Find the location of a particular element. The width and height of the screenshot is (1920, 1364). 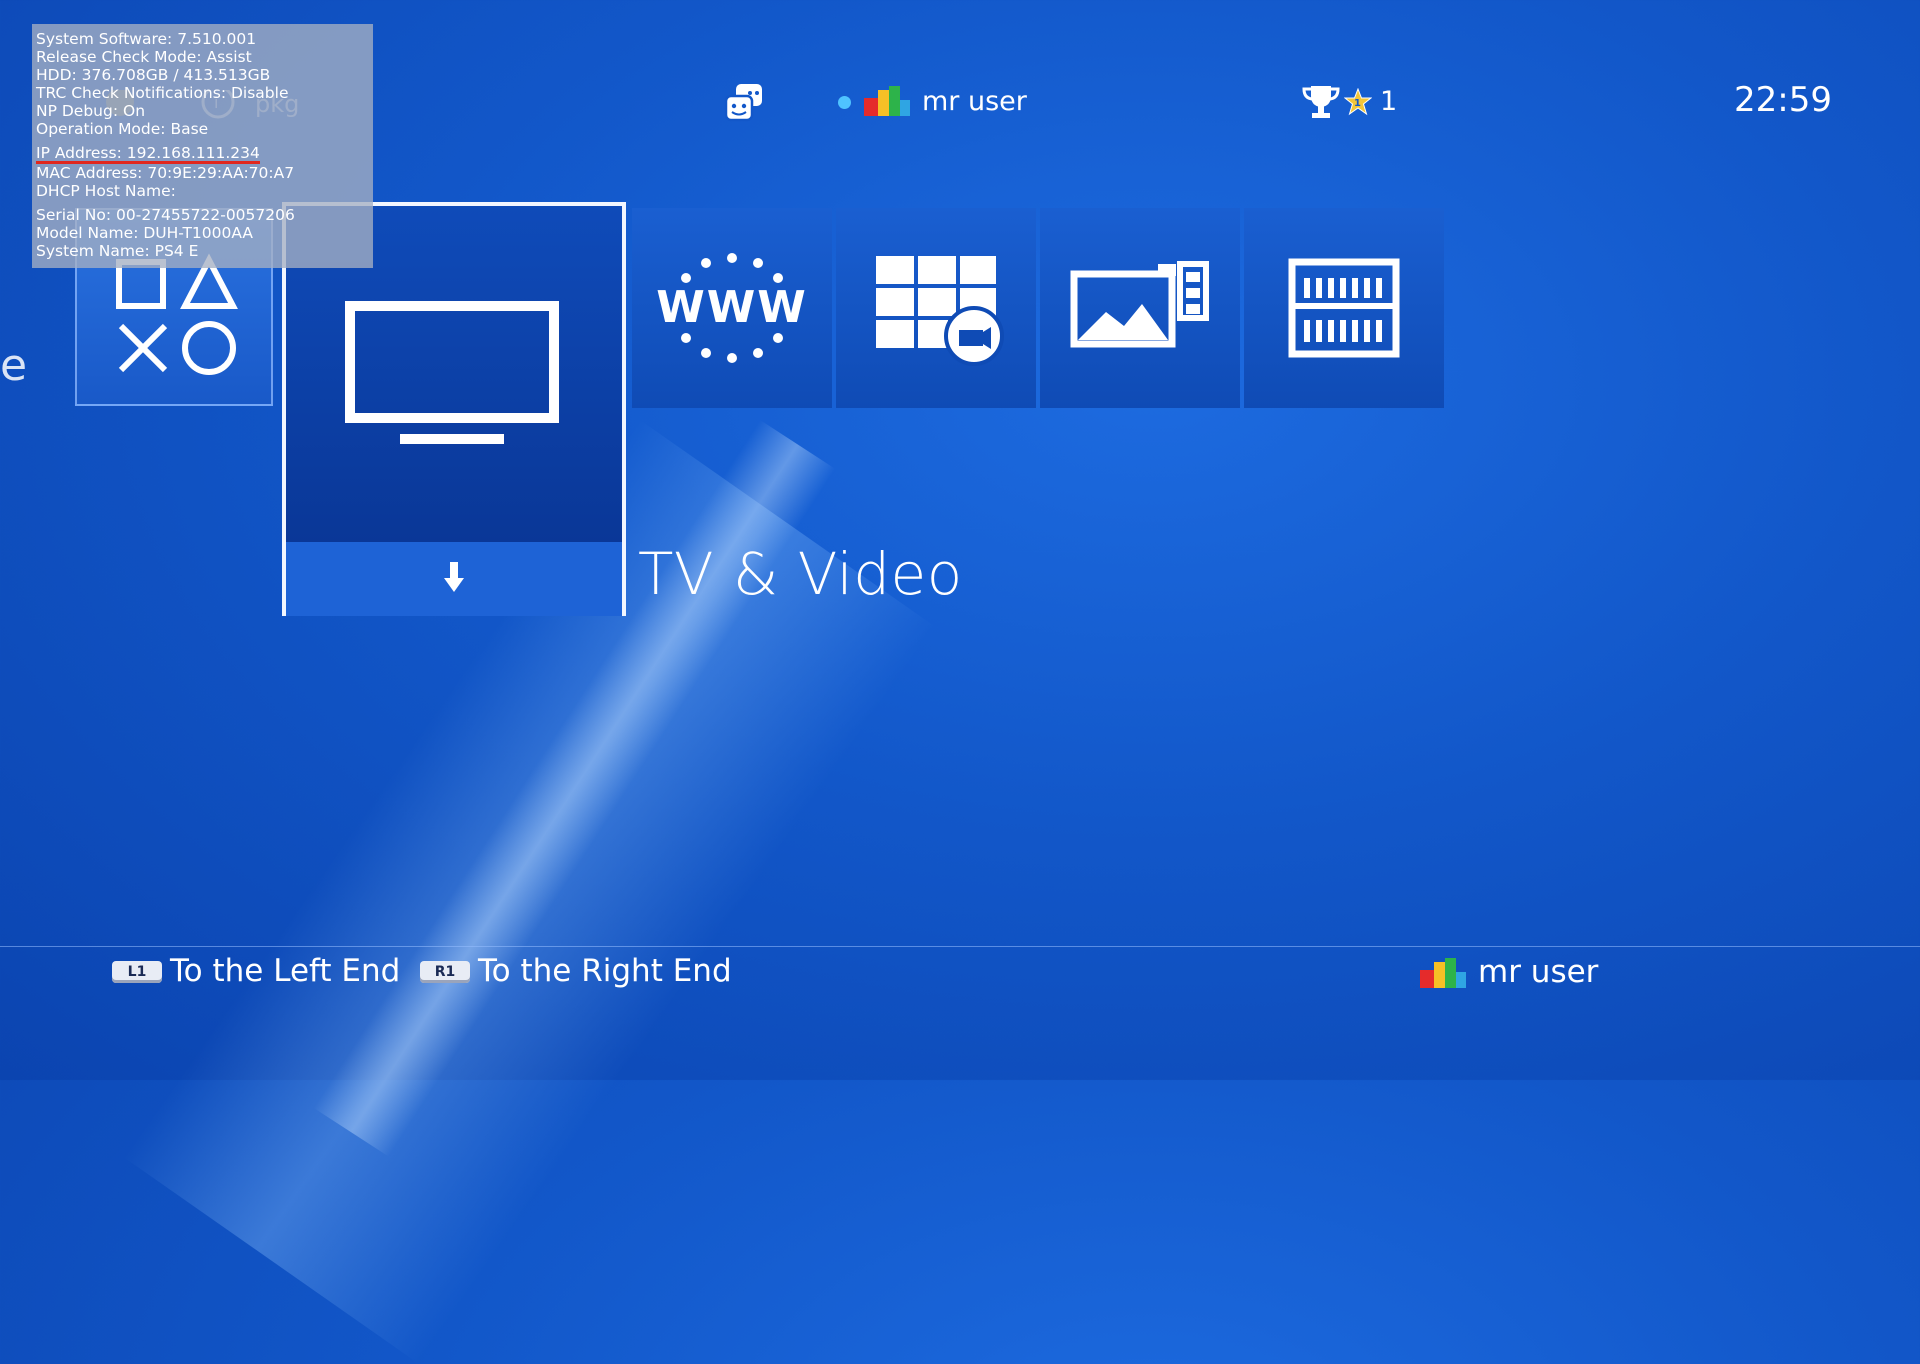

friends-icon is located at coordinates (746, 103).